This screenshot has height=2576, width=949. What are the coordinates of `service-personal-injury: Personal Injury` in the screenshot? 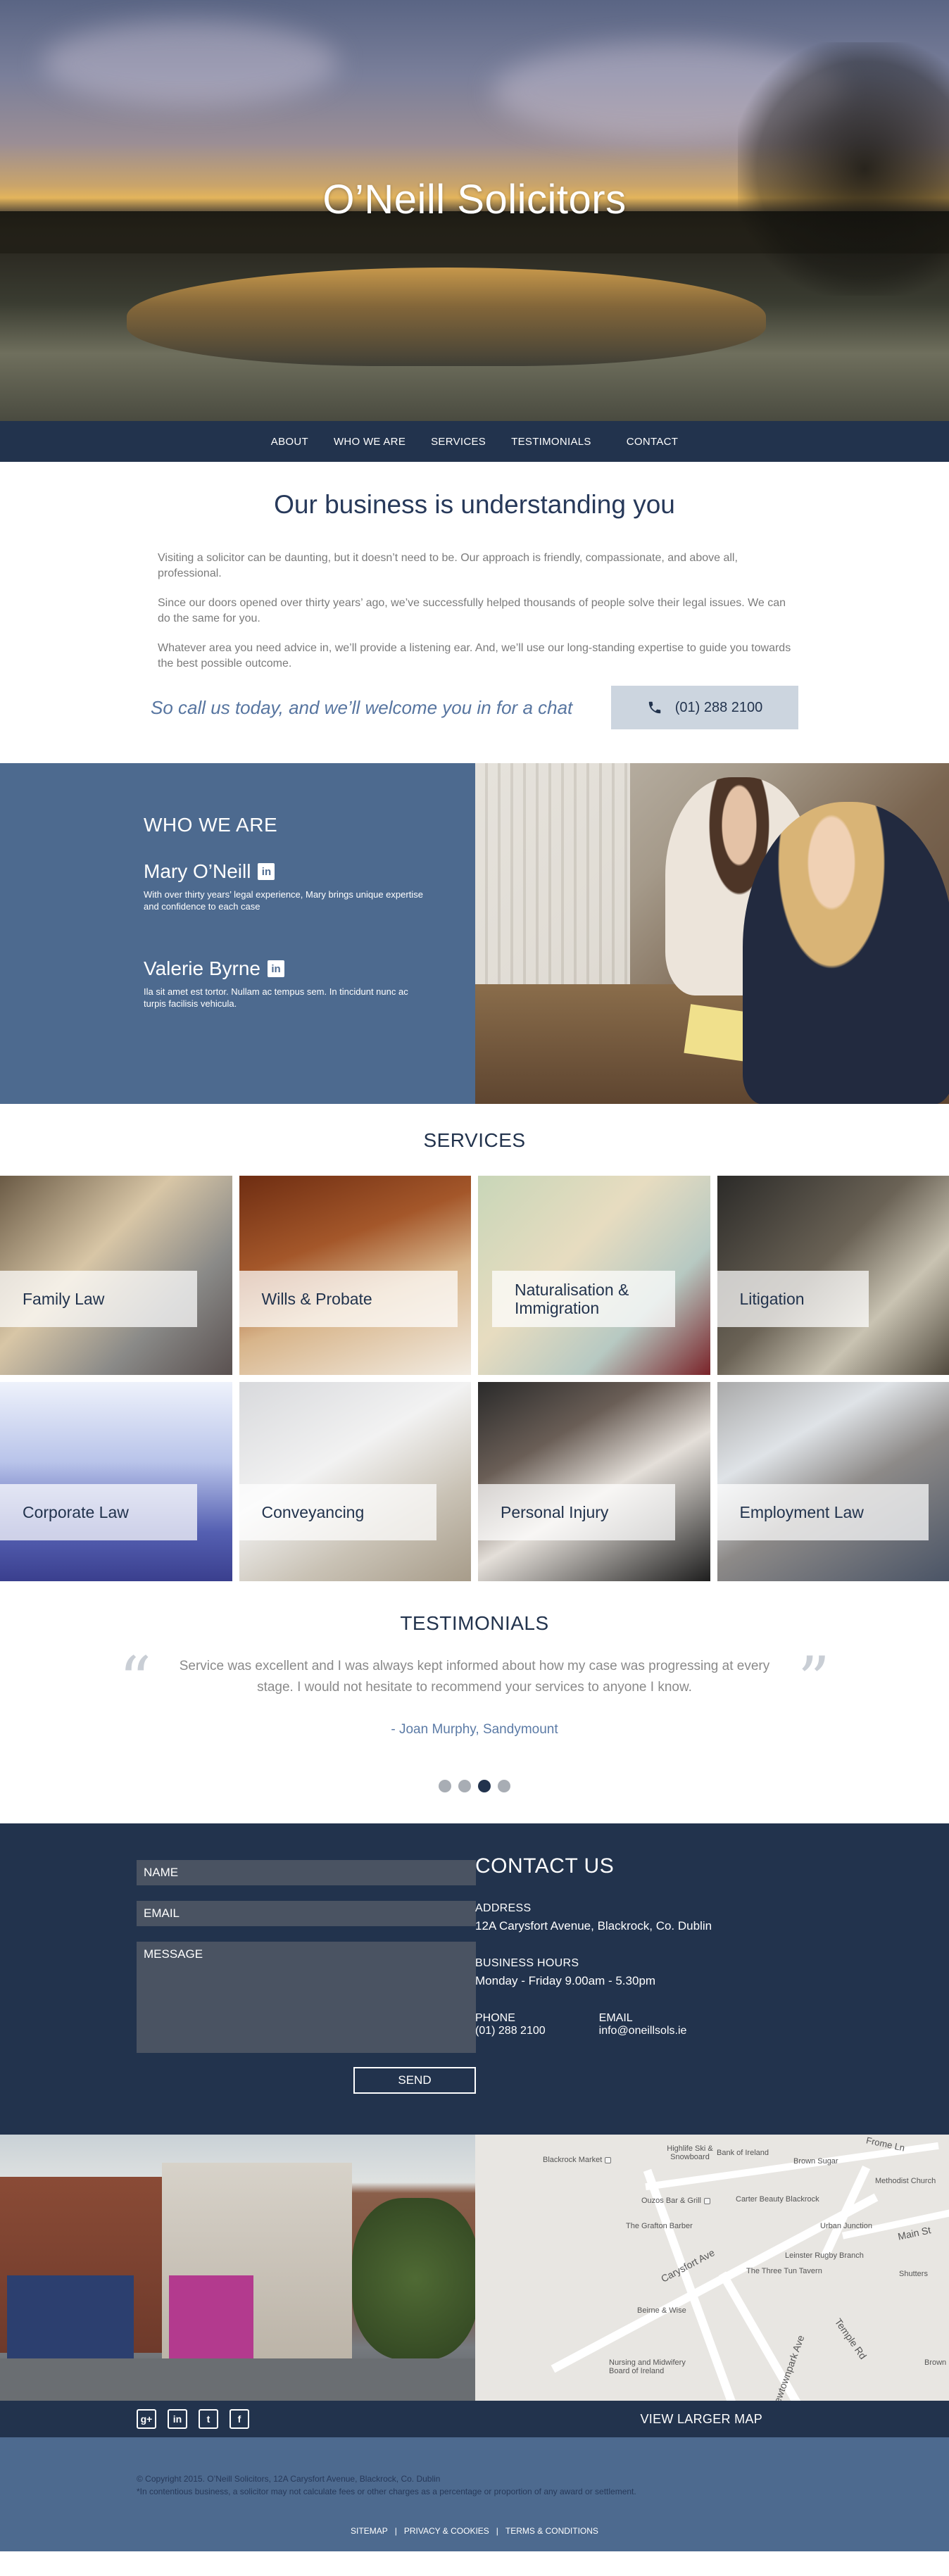 It's located at (594, 1481).